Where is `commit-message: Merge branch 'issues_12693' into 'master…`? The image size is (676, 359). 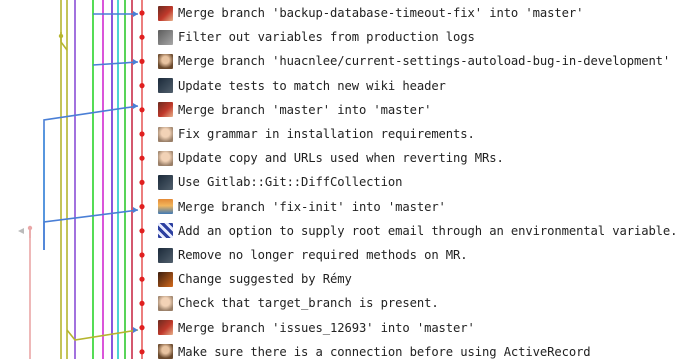
commit-message: Merge branch 'issues_12693' into 'master… is located at coordinates (326, 328).